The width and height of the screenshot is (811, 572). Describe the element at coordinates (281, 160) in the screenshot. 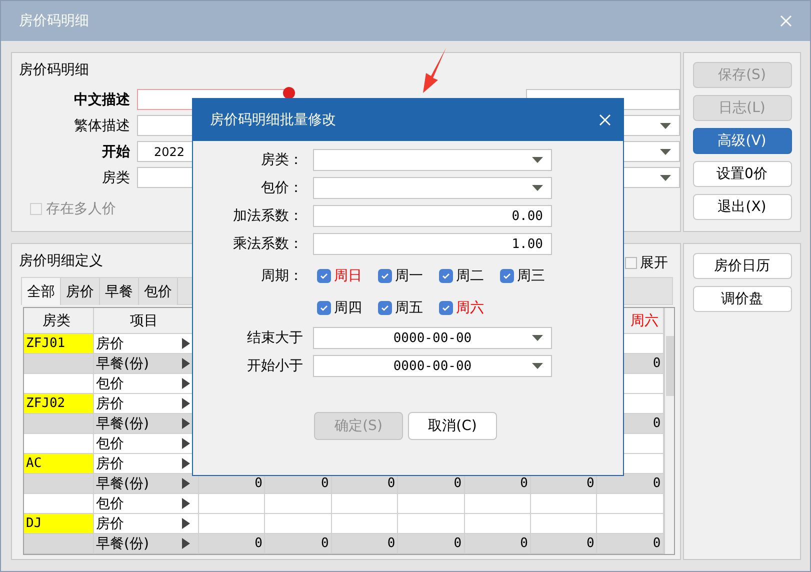

I see `field-label: 房类：` at that location.